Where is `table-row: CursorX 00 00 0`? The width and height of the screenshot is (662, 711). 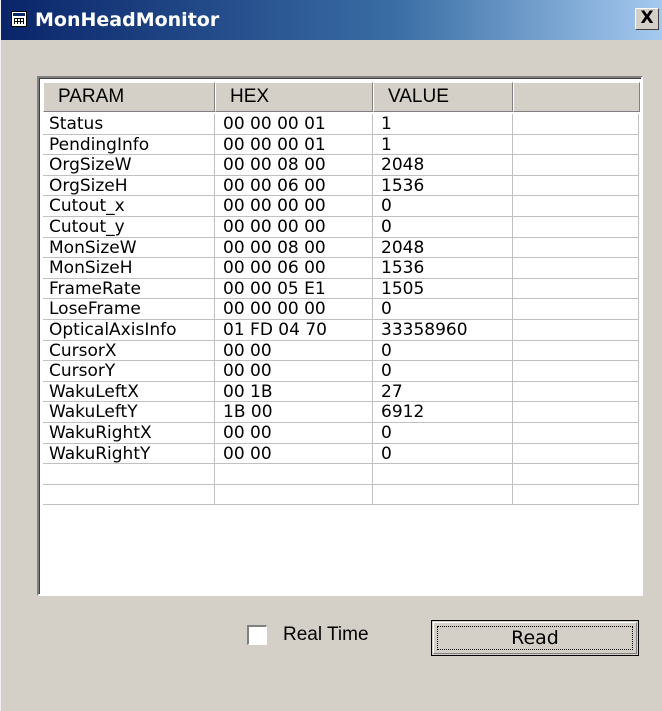 table-row: CursorX 00 00 0 is located at coordinates (341, 351).